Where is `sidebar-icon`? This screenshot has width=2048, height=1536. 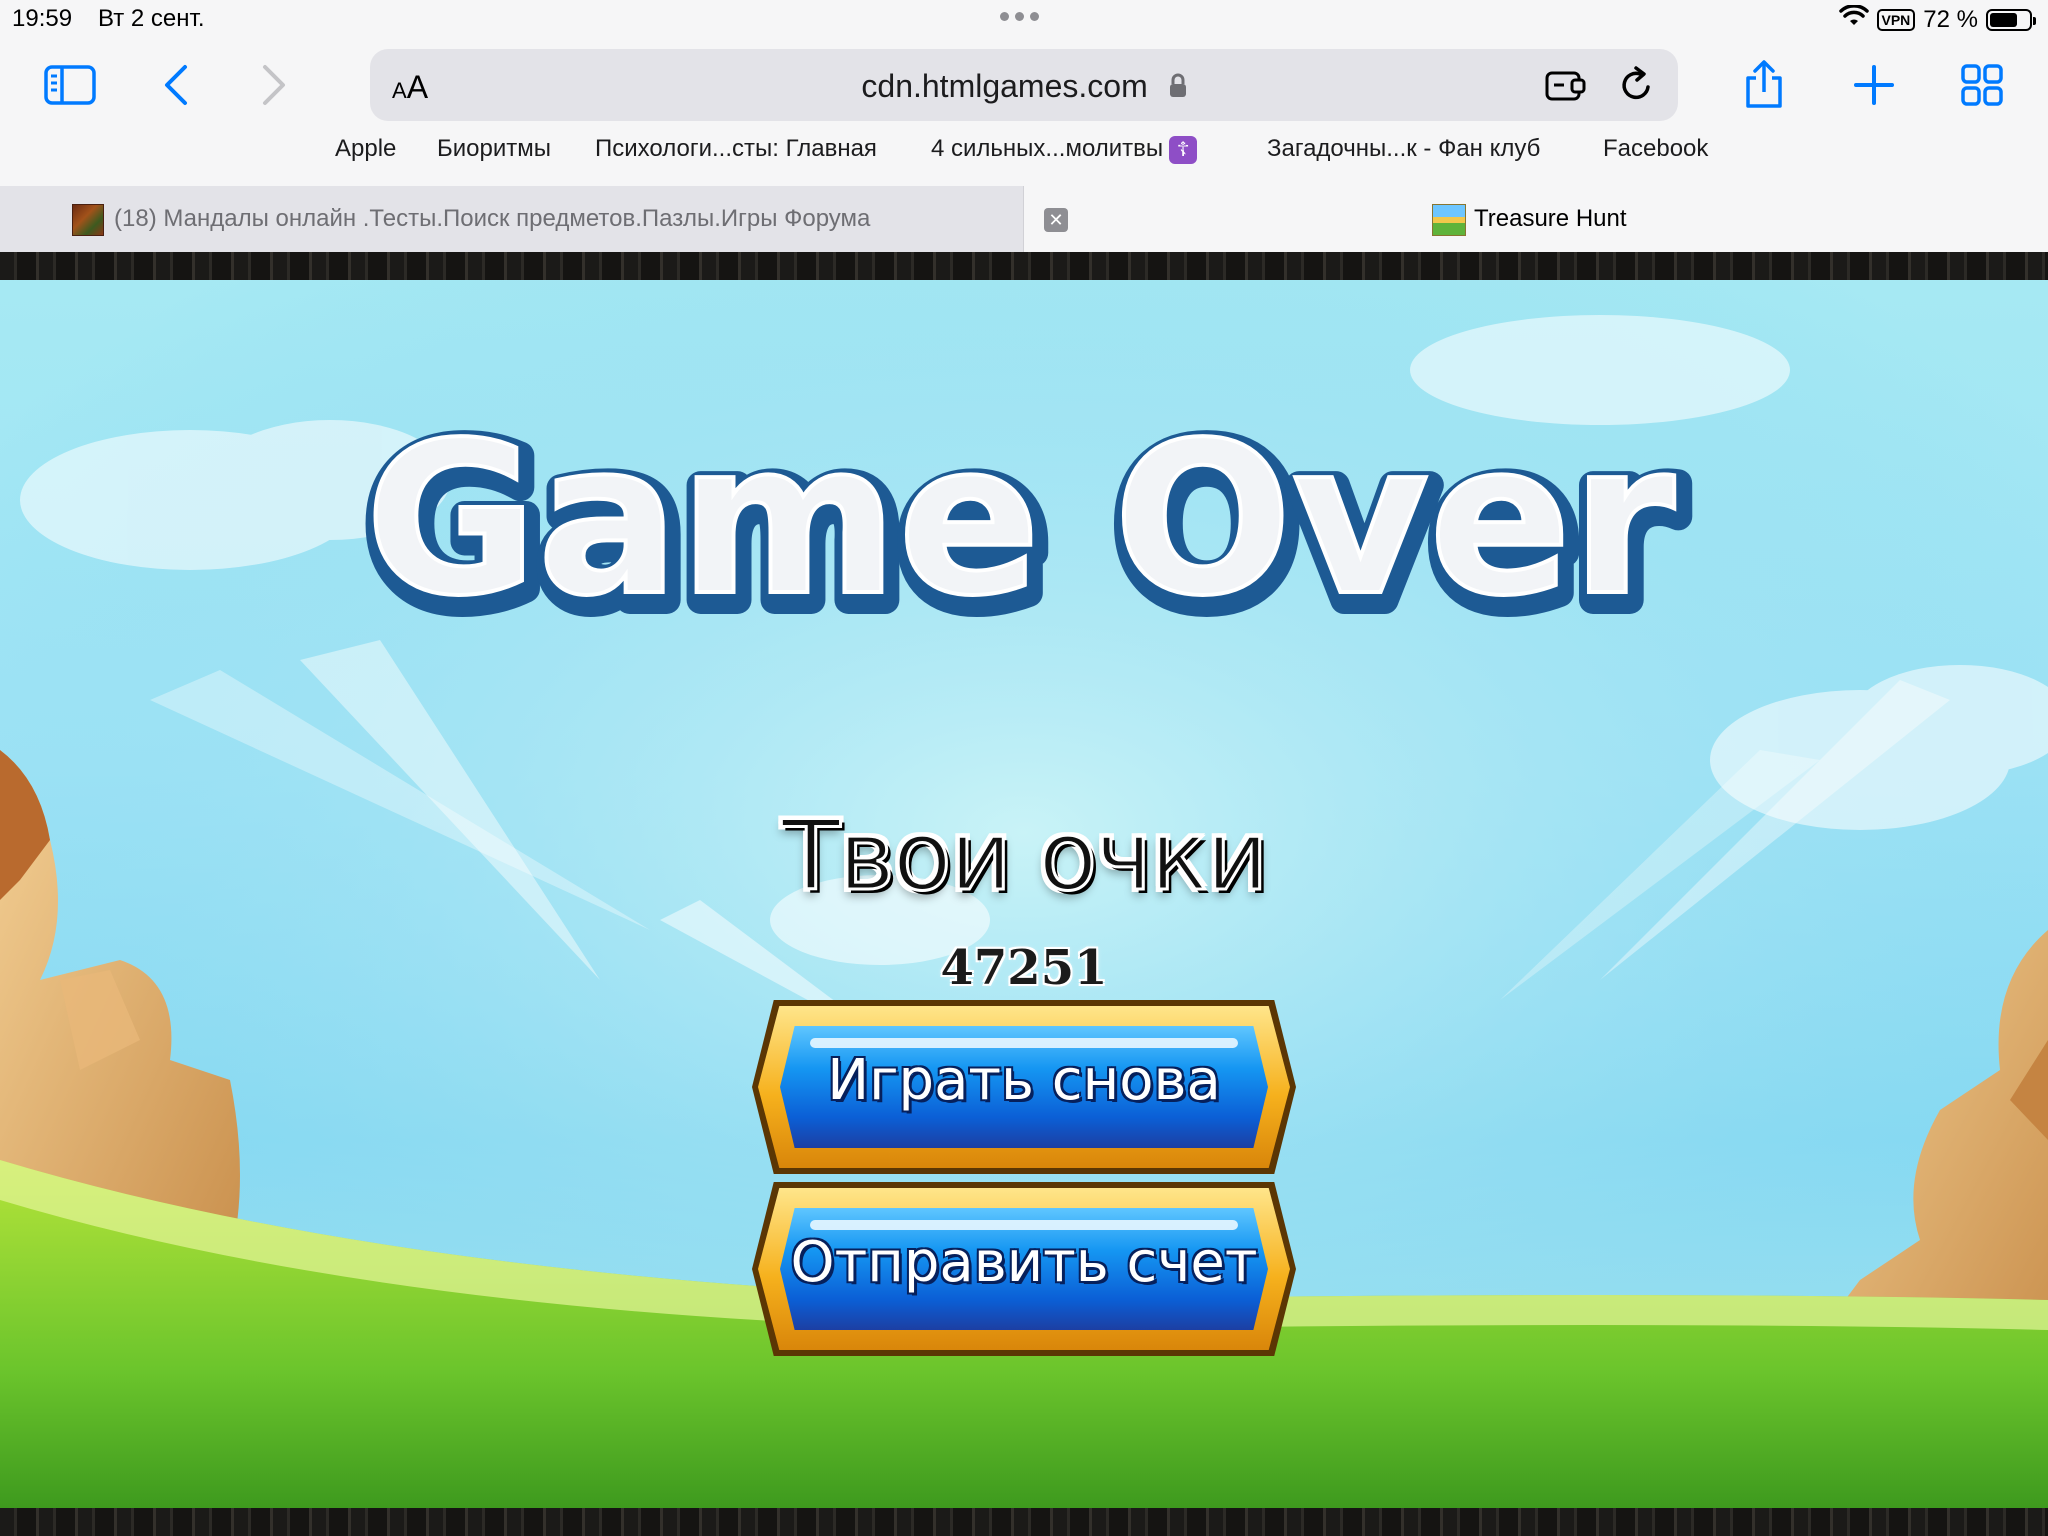 sidebar-icon is located at coordinates (70, 85).